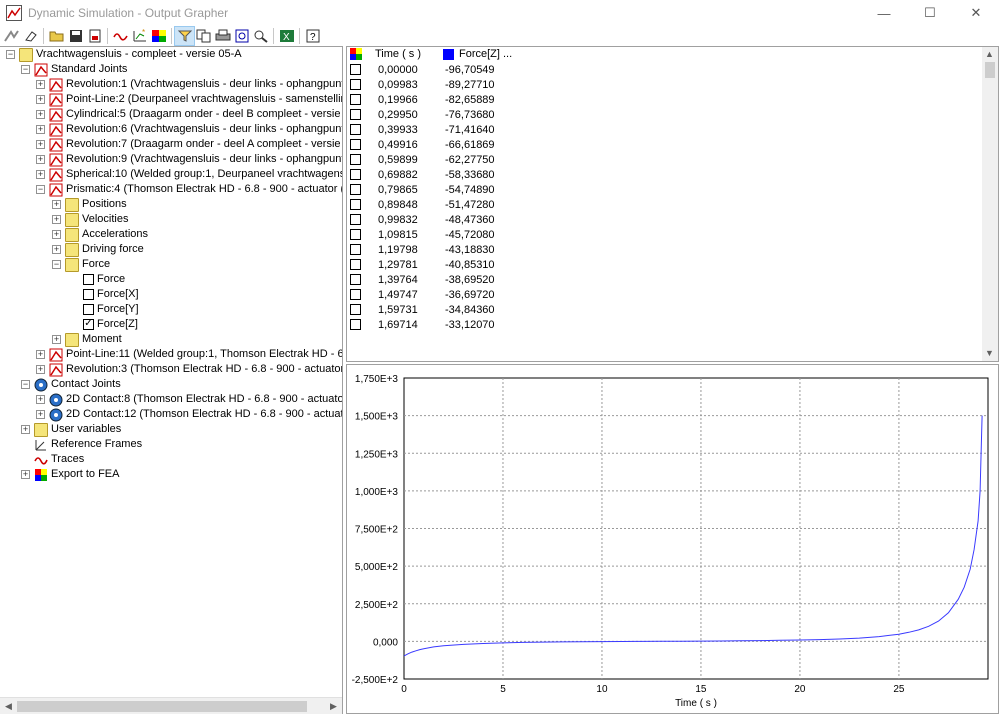 This screenshot has height=716, width=999. What do you see at coordinates (89, 204) in the screenshot?
I see `tree-node-positions: + Positions` at bounding box center [89, 204].